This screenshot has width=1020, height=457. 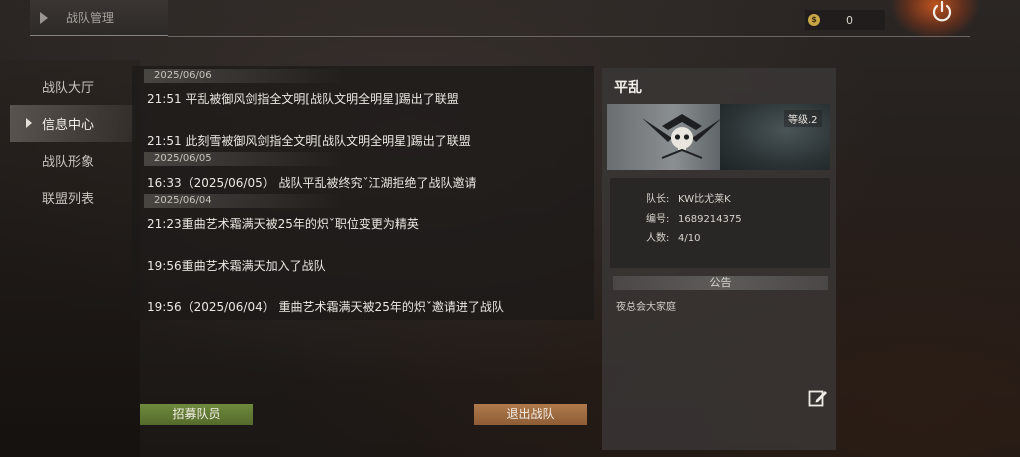 What do you see at coordinates (244, 159) in the screenshot?
I see `log-date: 2025/06/05` at bounding box center [244, 159].